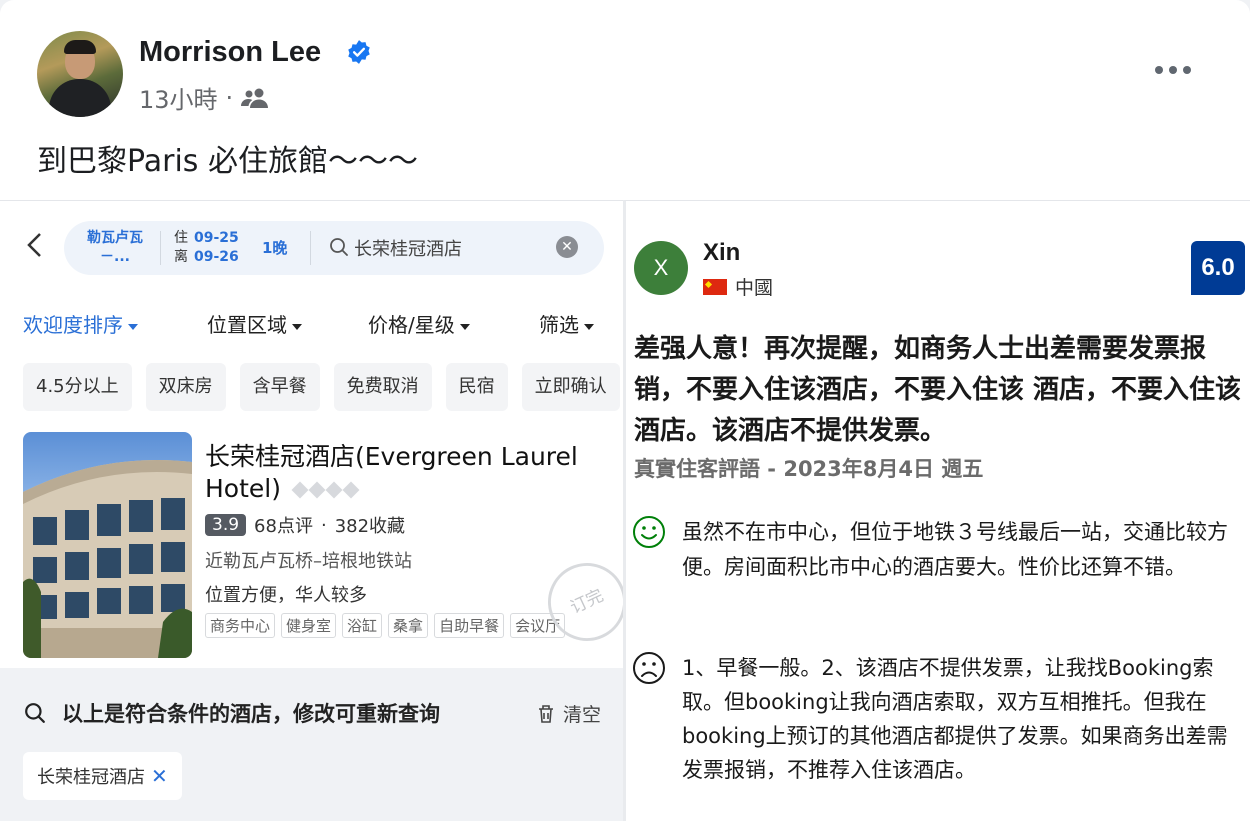  Describe the element at coordinates (206, 248) in the screenshot. I see `date-selector: 住 09-25 离 09-26` at that location.